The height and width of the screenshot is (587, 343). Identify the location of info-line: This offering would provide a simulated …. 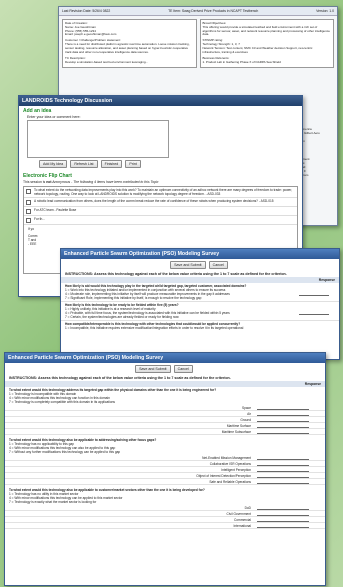
(266, 30).